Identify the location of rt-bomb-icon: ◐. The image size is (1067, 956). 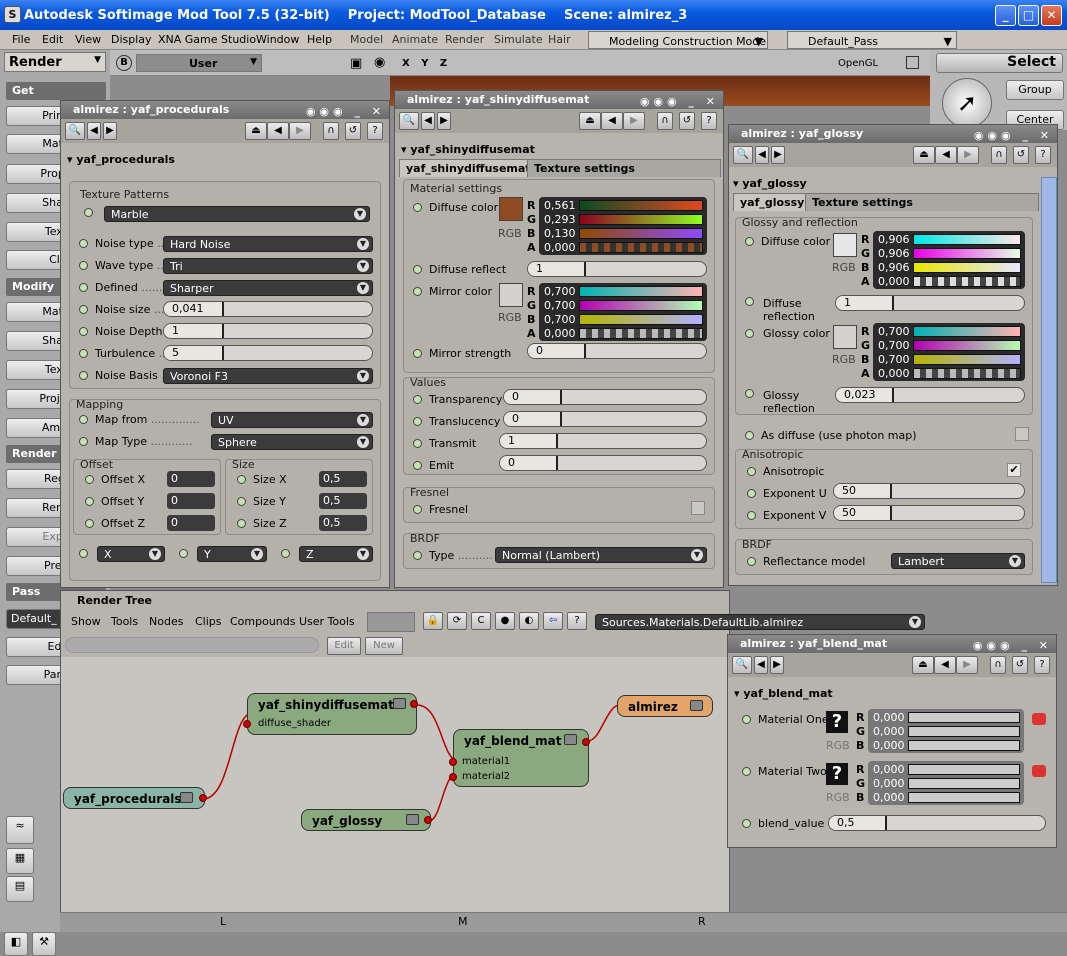
(529, 621).